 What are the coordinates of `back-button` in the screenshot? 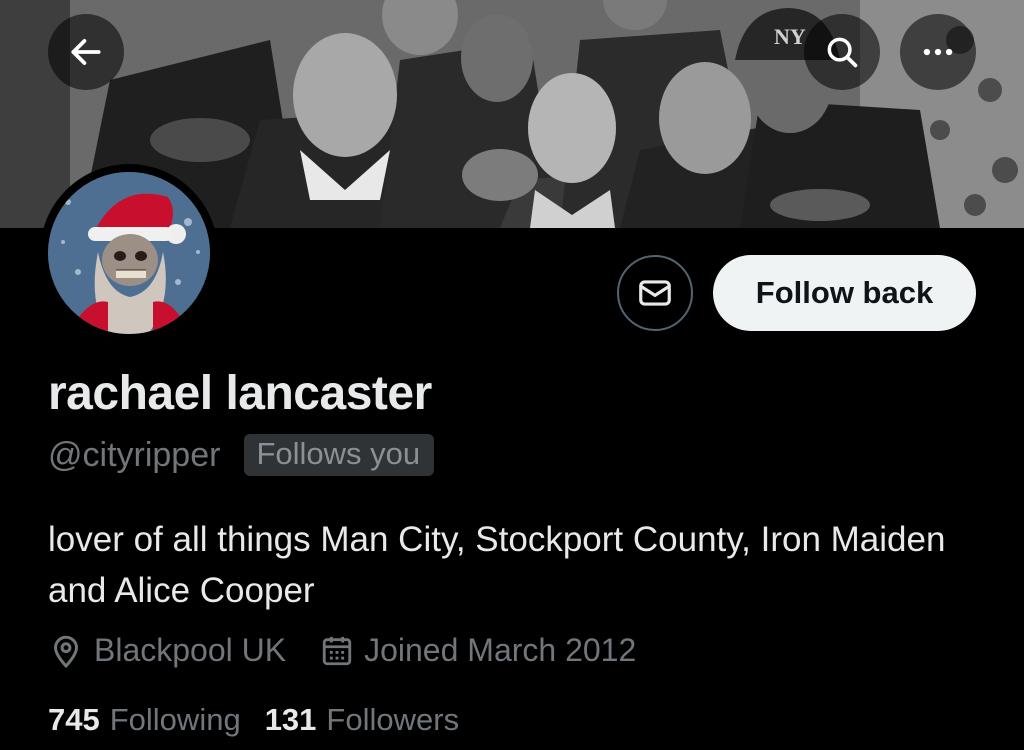 It's located at (86, 52).